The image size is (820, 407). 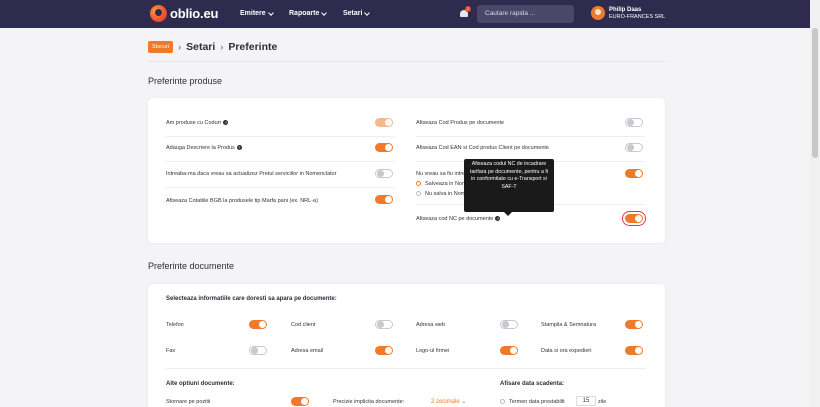 What do you see at coordinates (258, 350) in the screenshot?
I see `toggle-fax` at bounding box center [258, 350].